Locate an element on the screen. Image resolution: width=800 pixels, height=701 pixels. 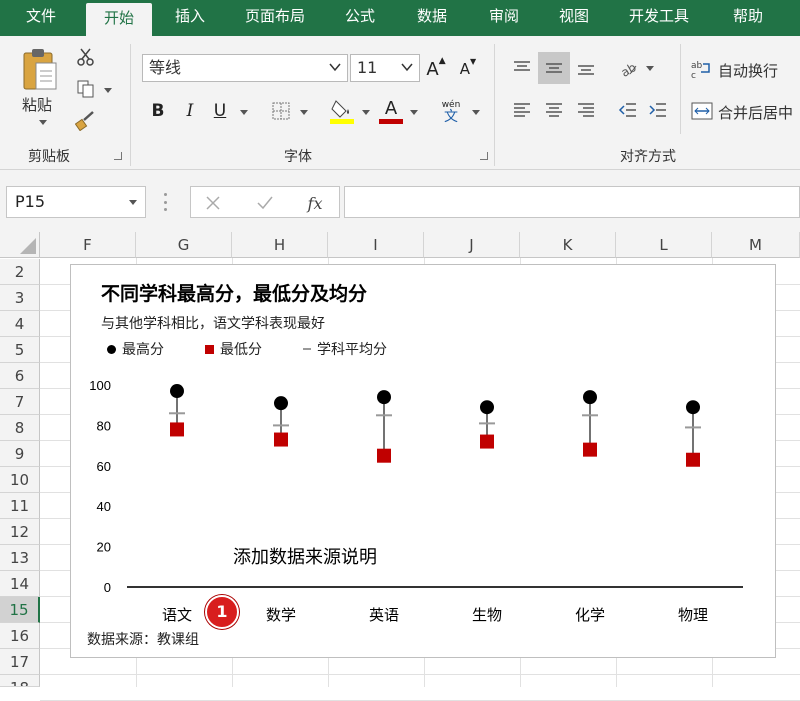
phonetic-dropdown-icon is located at coordinates (476, 112).